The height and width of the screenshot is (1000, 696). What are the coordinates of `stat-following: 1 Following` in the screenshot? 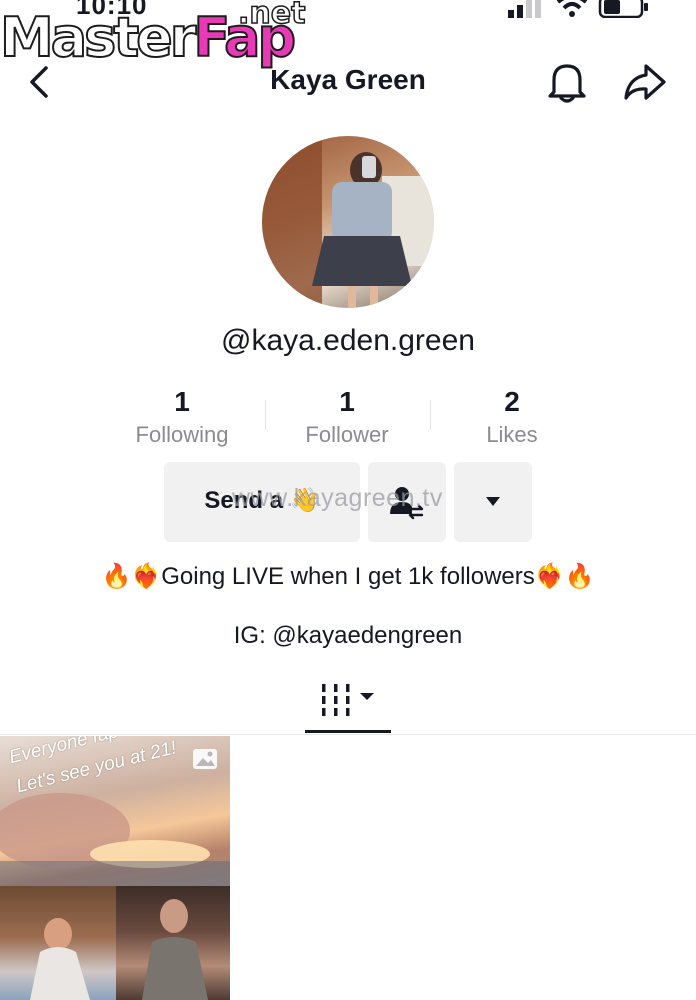 It's located at (182, 419).